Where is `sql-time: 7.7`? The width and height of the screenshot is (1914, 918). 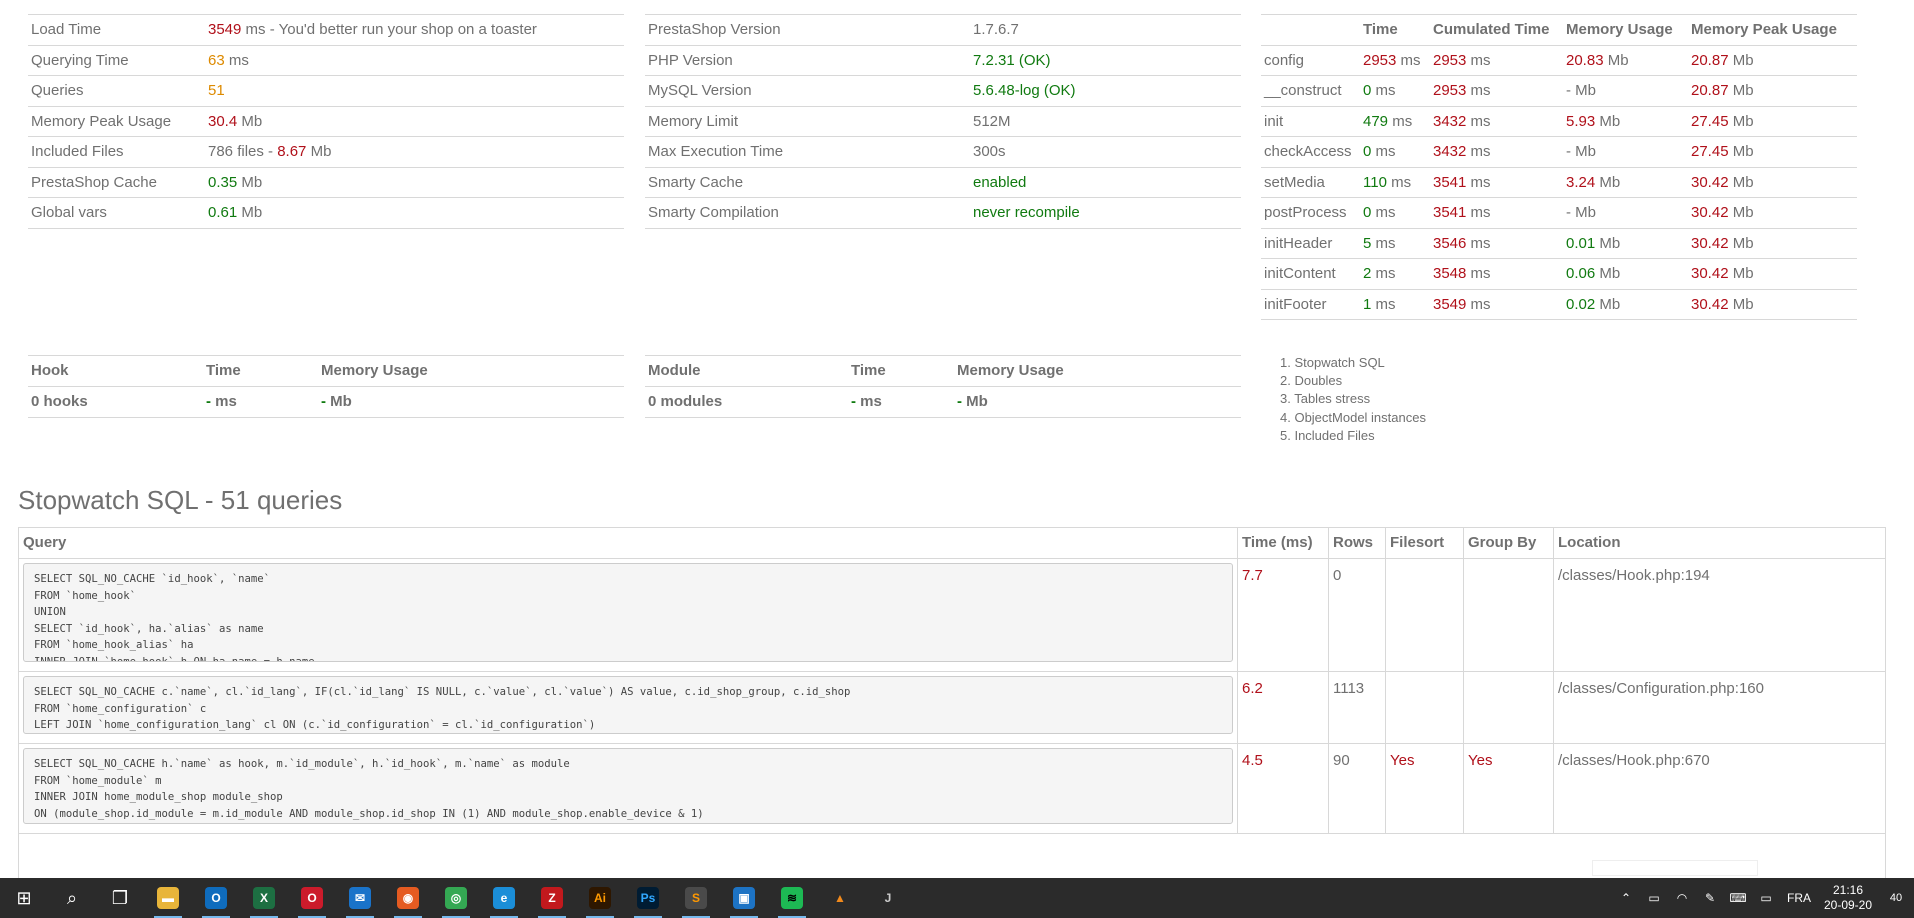
sql-time: 7.7 is located at coordinates (1283, 615).